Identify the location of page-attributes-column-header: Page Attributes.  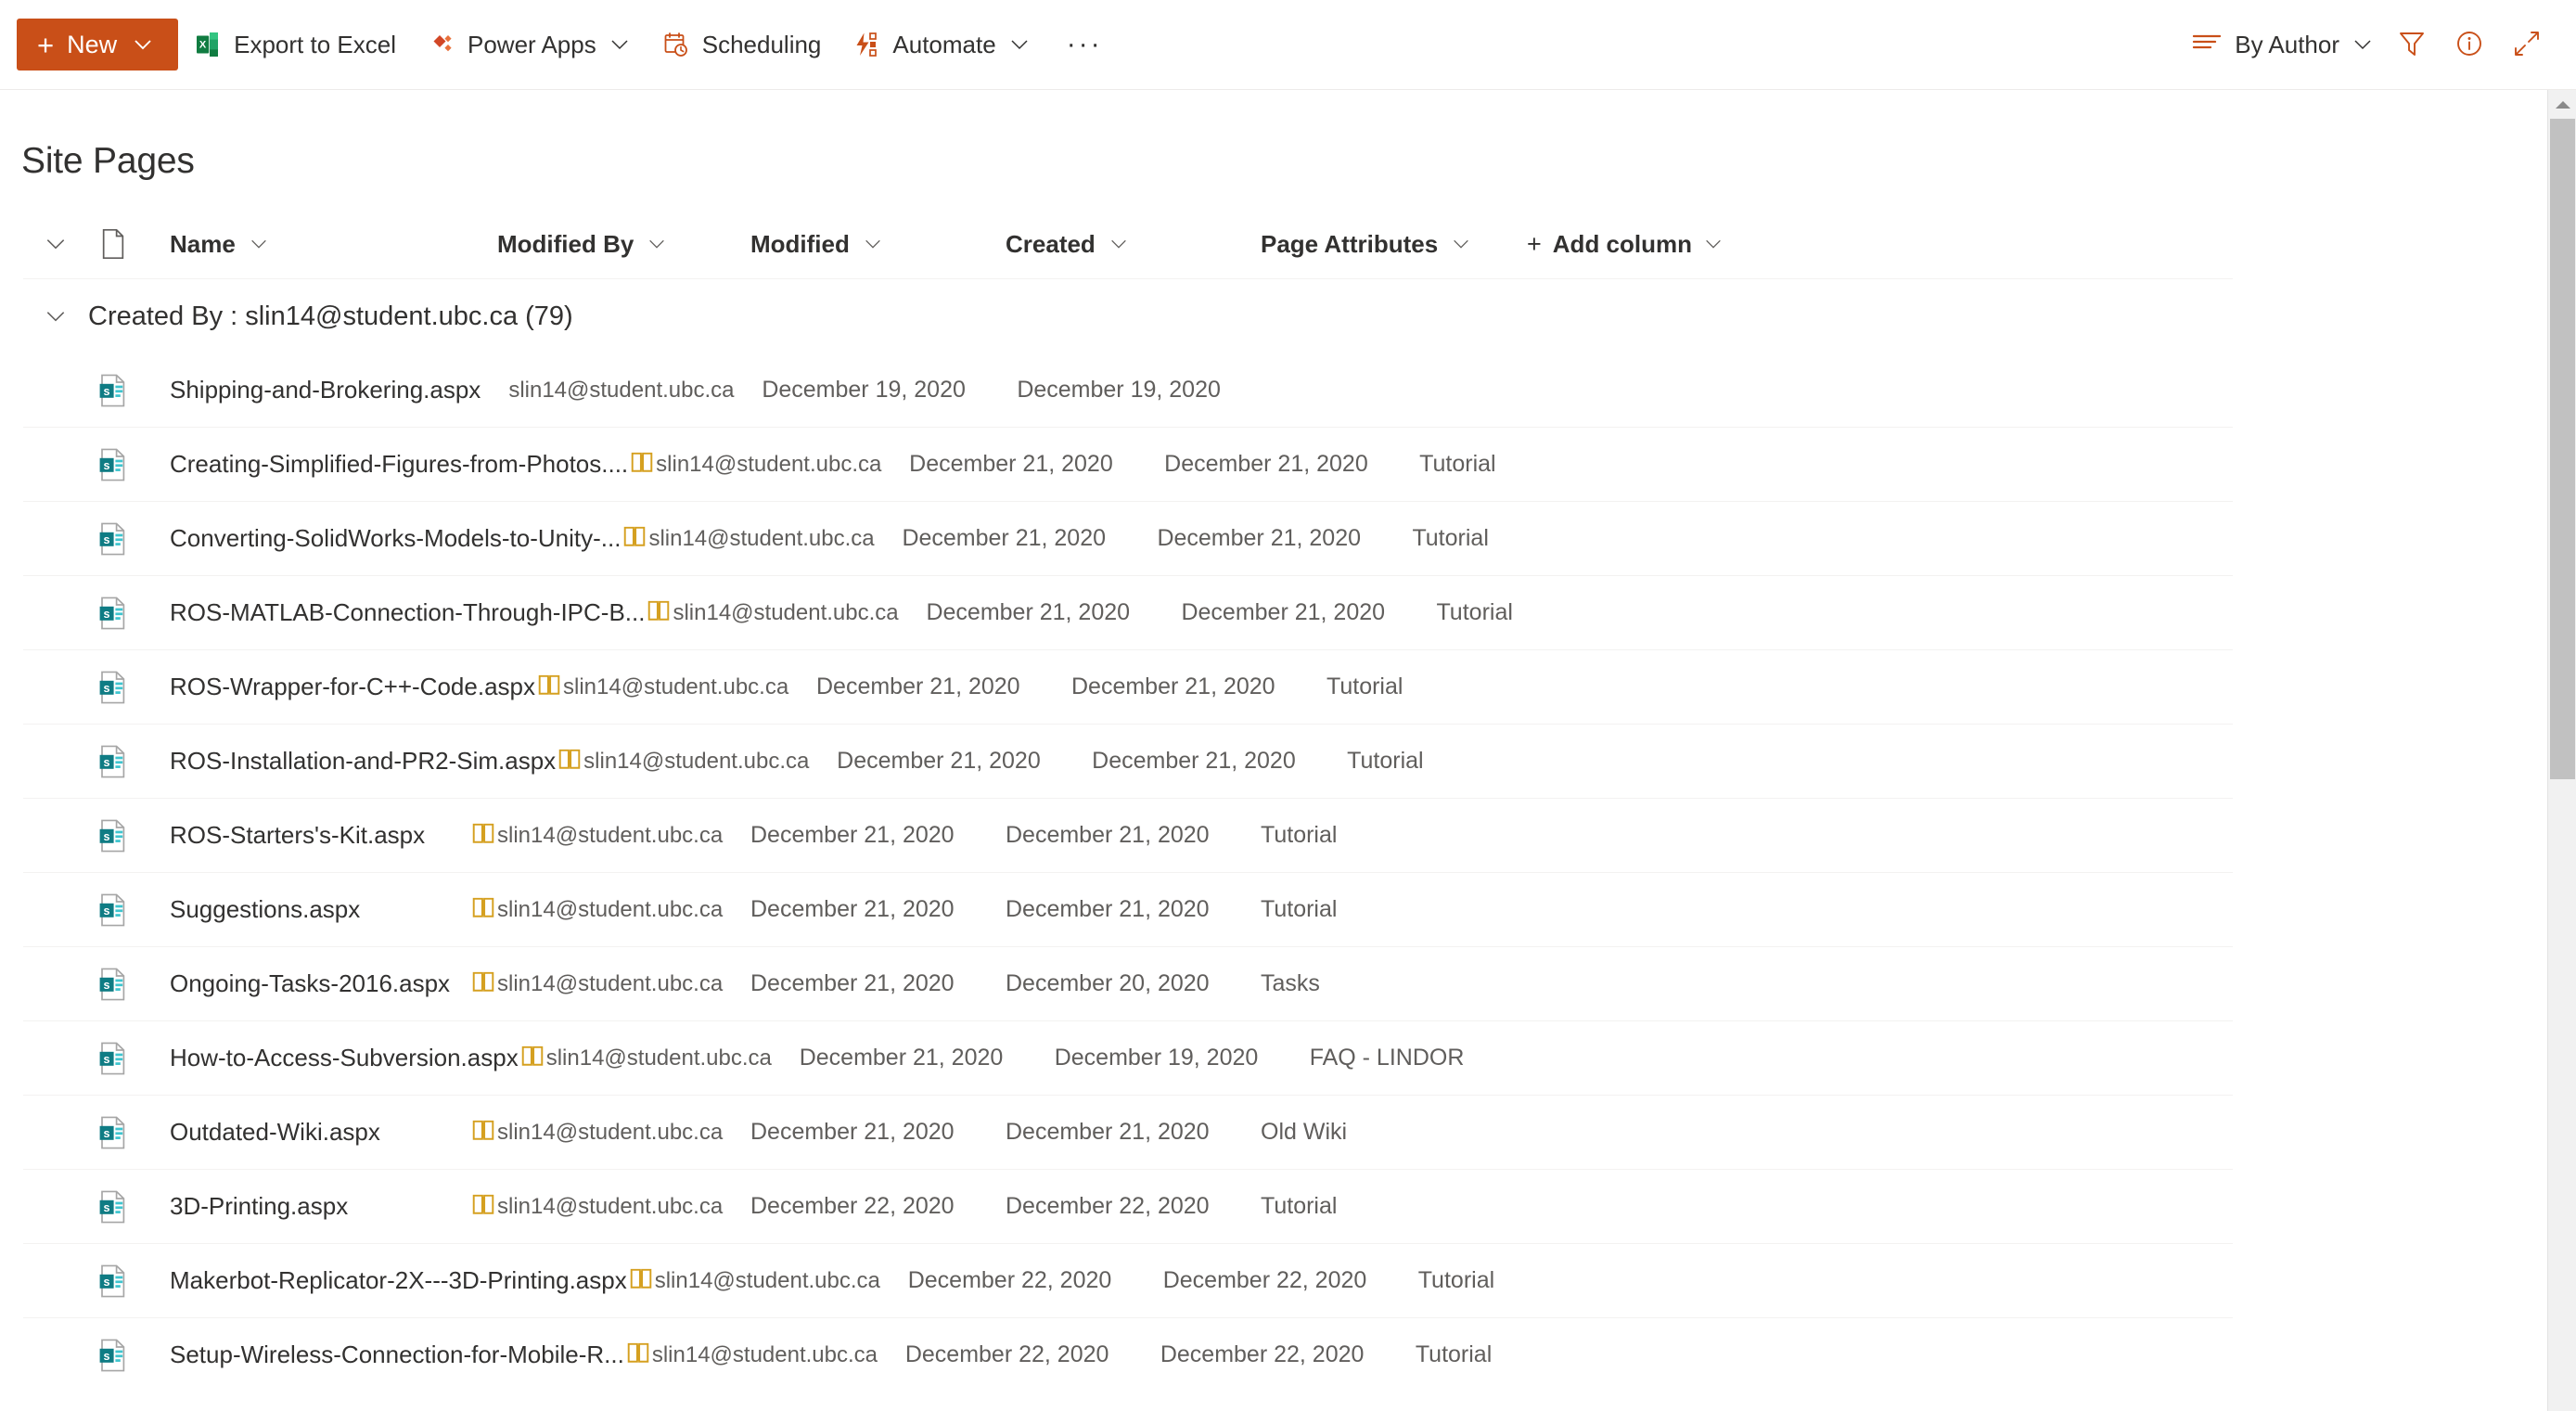
(1394, 244).